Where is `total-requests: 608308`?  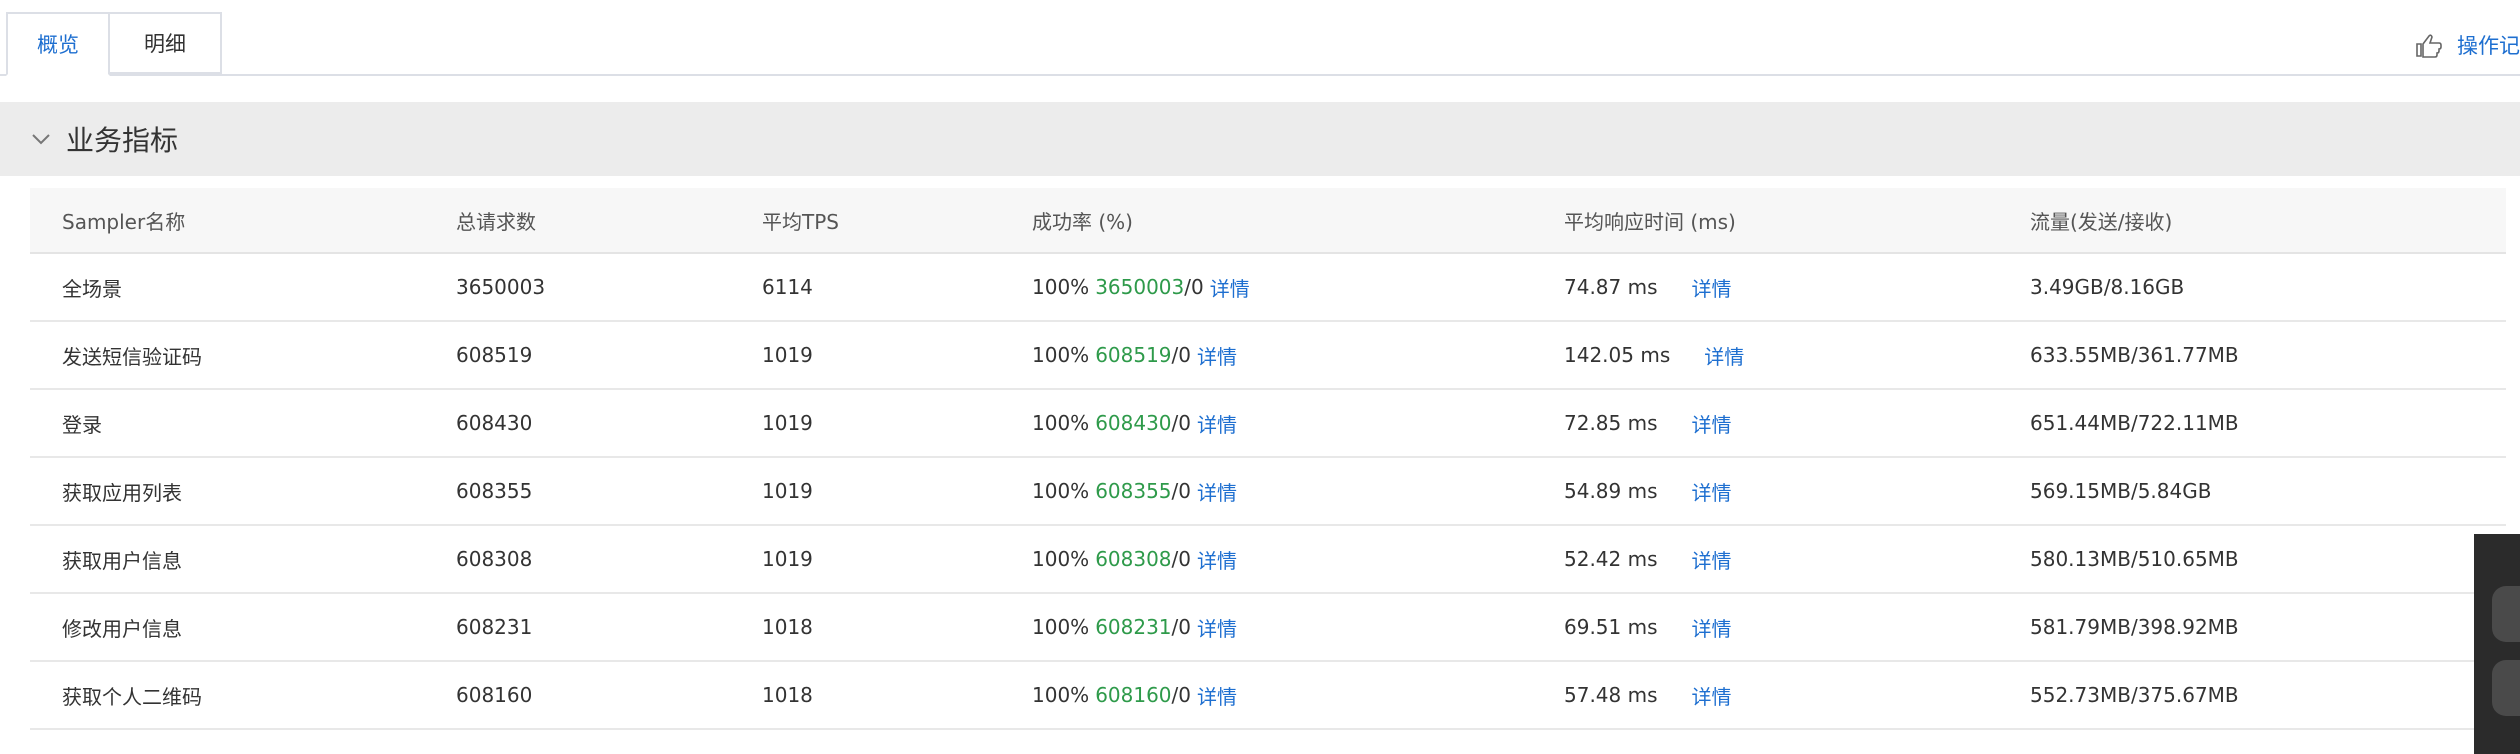
total-requests: 608308 is located at coordinates (494, 559).